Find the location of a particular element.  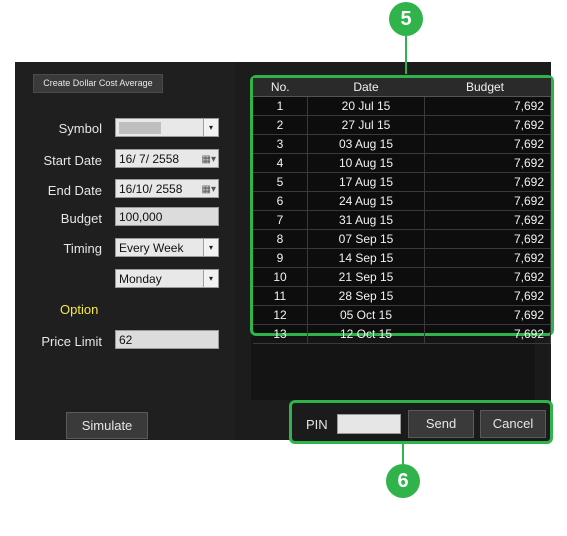

budget-input: 100,000 is located at coordinates (167, 216).